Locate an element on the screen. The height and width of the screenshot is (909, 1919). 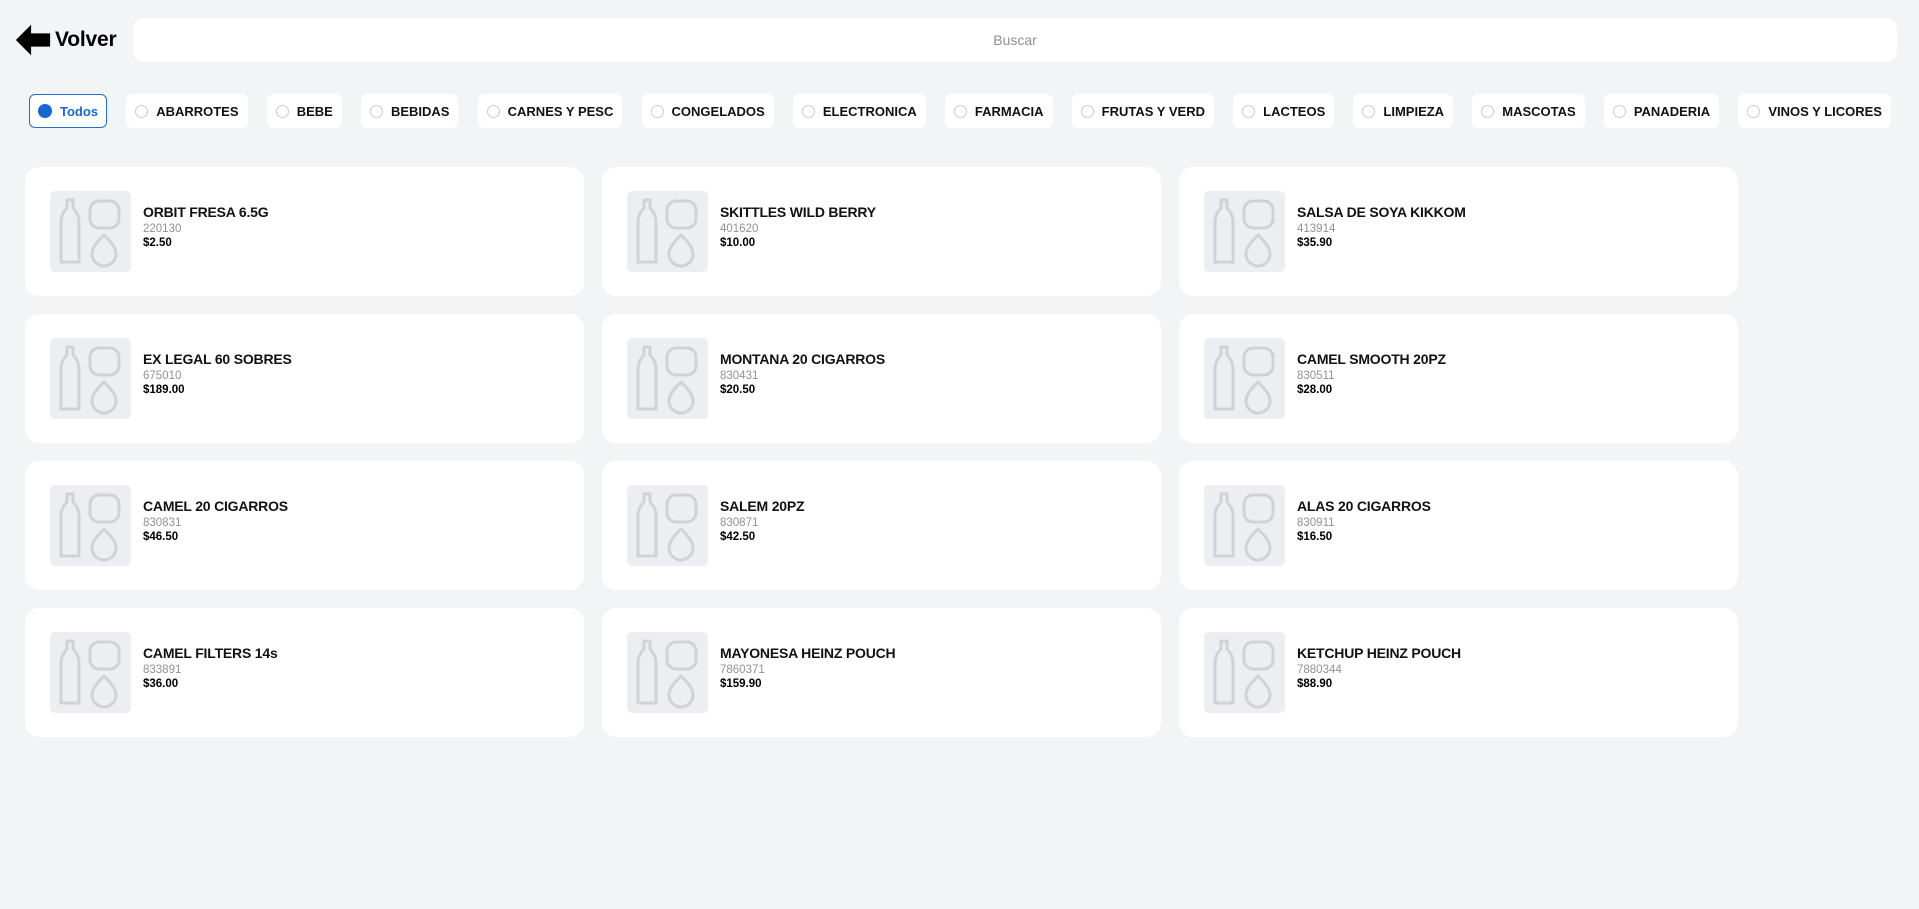
back-button: Volver is located at coordinates (65, 40).